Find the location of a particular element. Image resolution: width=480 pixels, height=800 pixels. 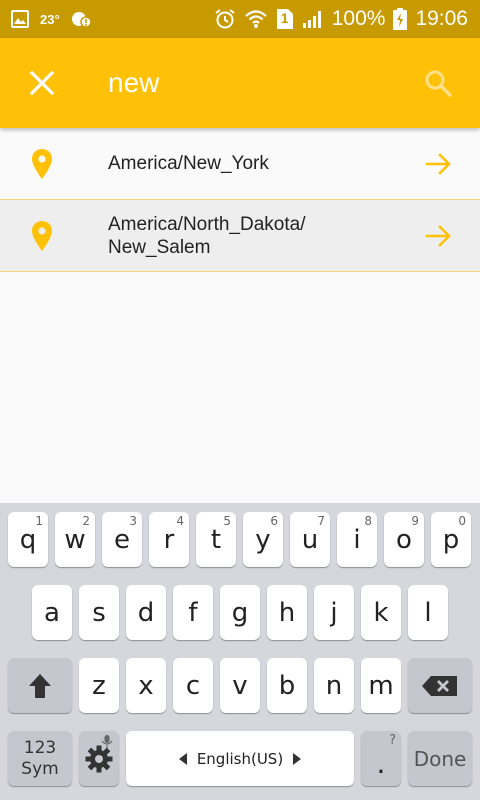

search-icon is located at coordinates (438, 83).